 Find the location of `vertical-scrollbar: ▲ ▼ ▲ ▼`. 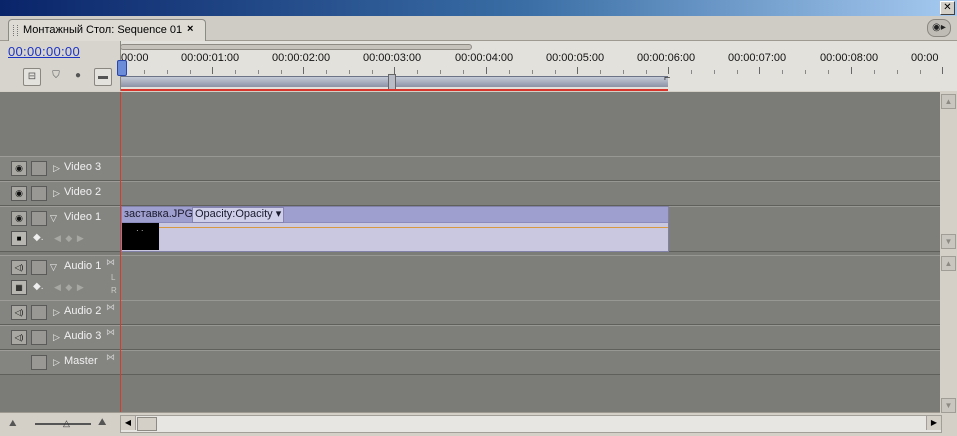

vertical-scrollbar: ▲ ▼ ▲ ▼ is located at coordinates (948, 263).